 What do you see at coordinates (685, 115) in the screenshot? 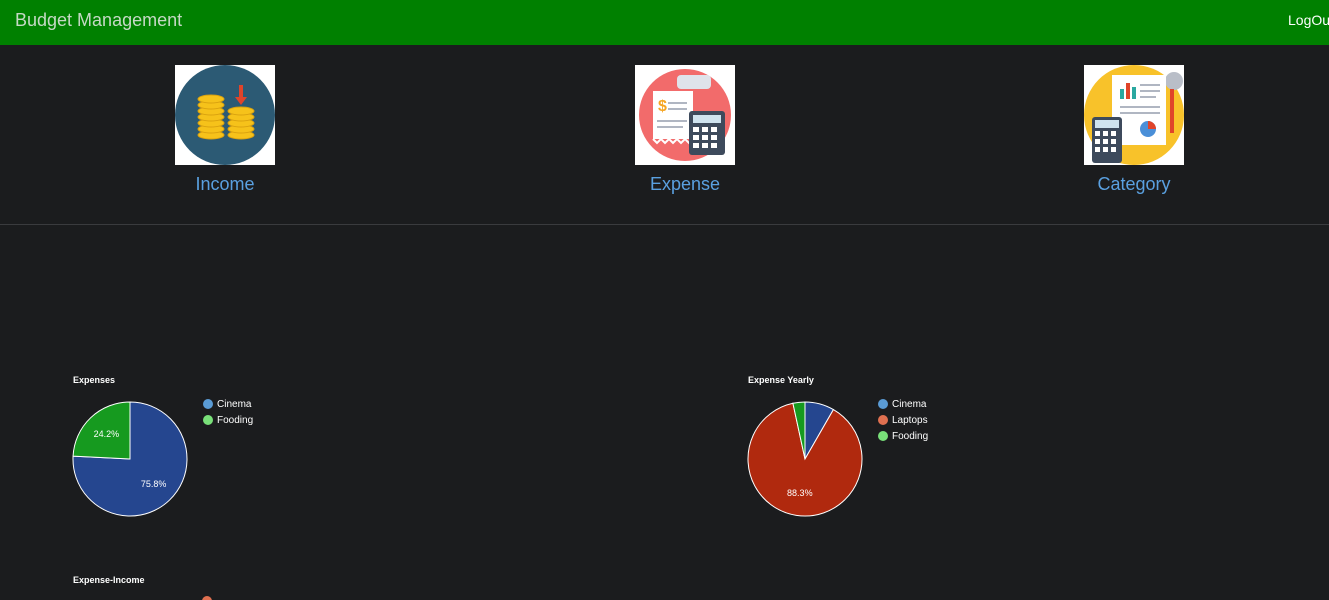
I see `receipt-calculator-icon: $` at bounding box center [685, 115].